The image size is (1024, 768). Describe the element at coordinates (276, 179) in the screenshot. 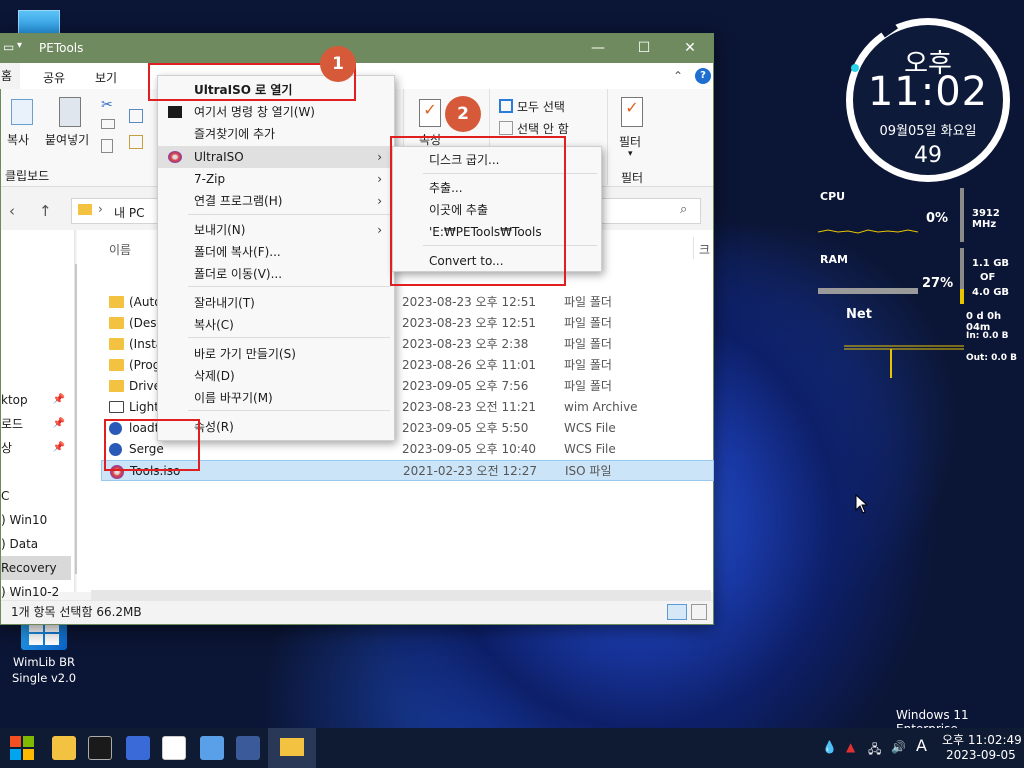

I see `context-menu-item: 7-Zip ›` at that location.